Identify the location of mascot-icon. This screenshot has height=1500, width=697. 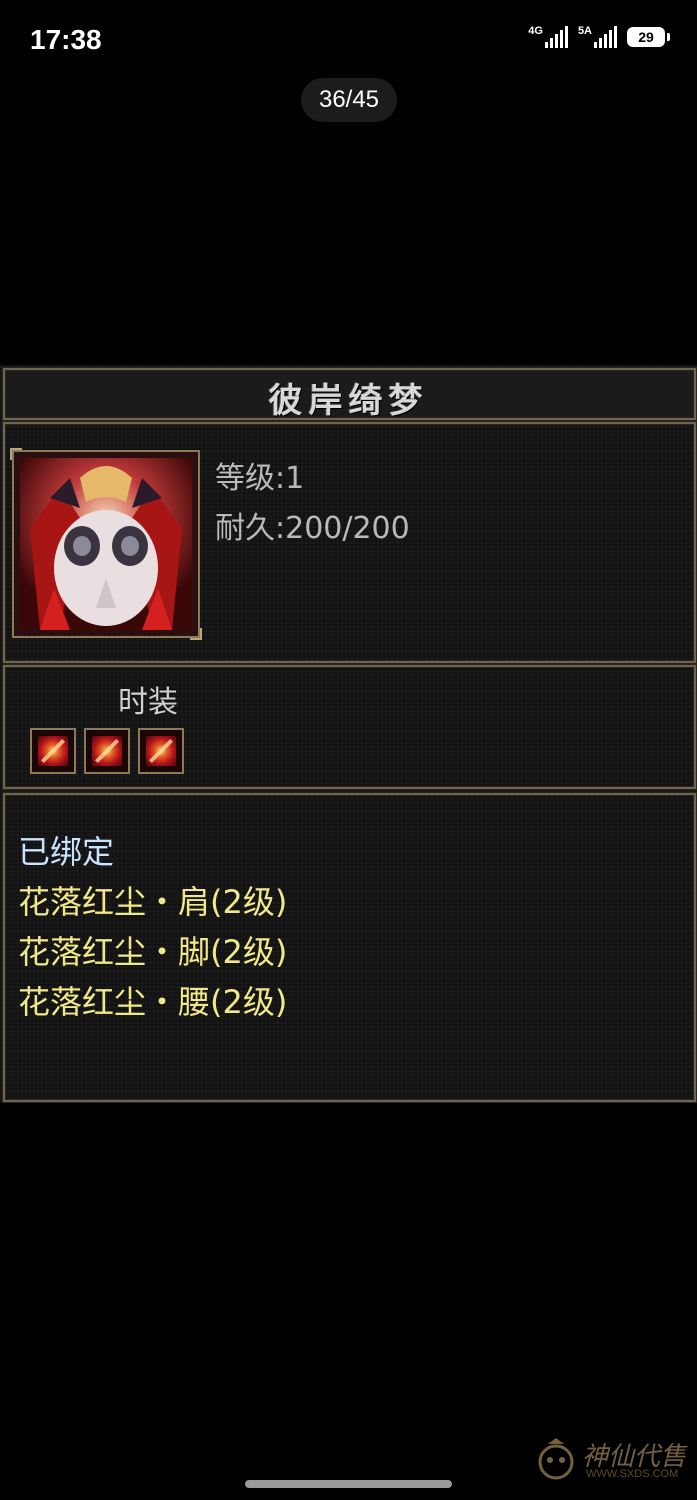
(556, 1459).